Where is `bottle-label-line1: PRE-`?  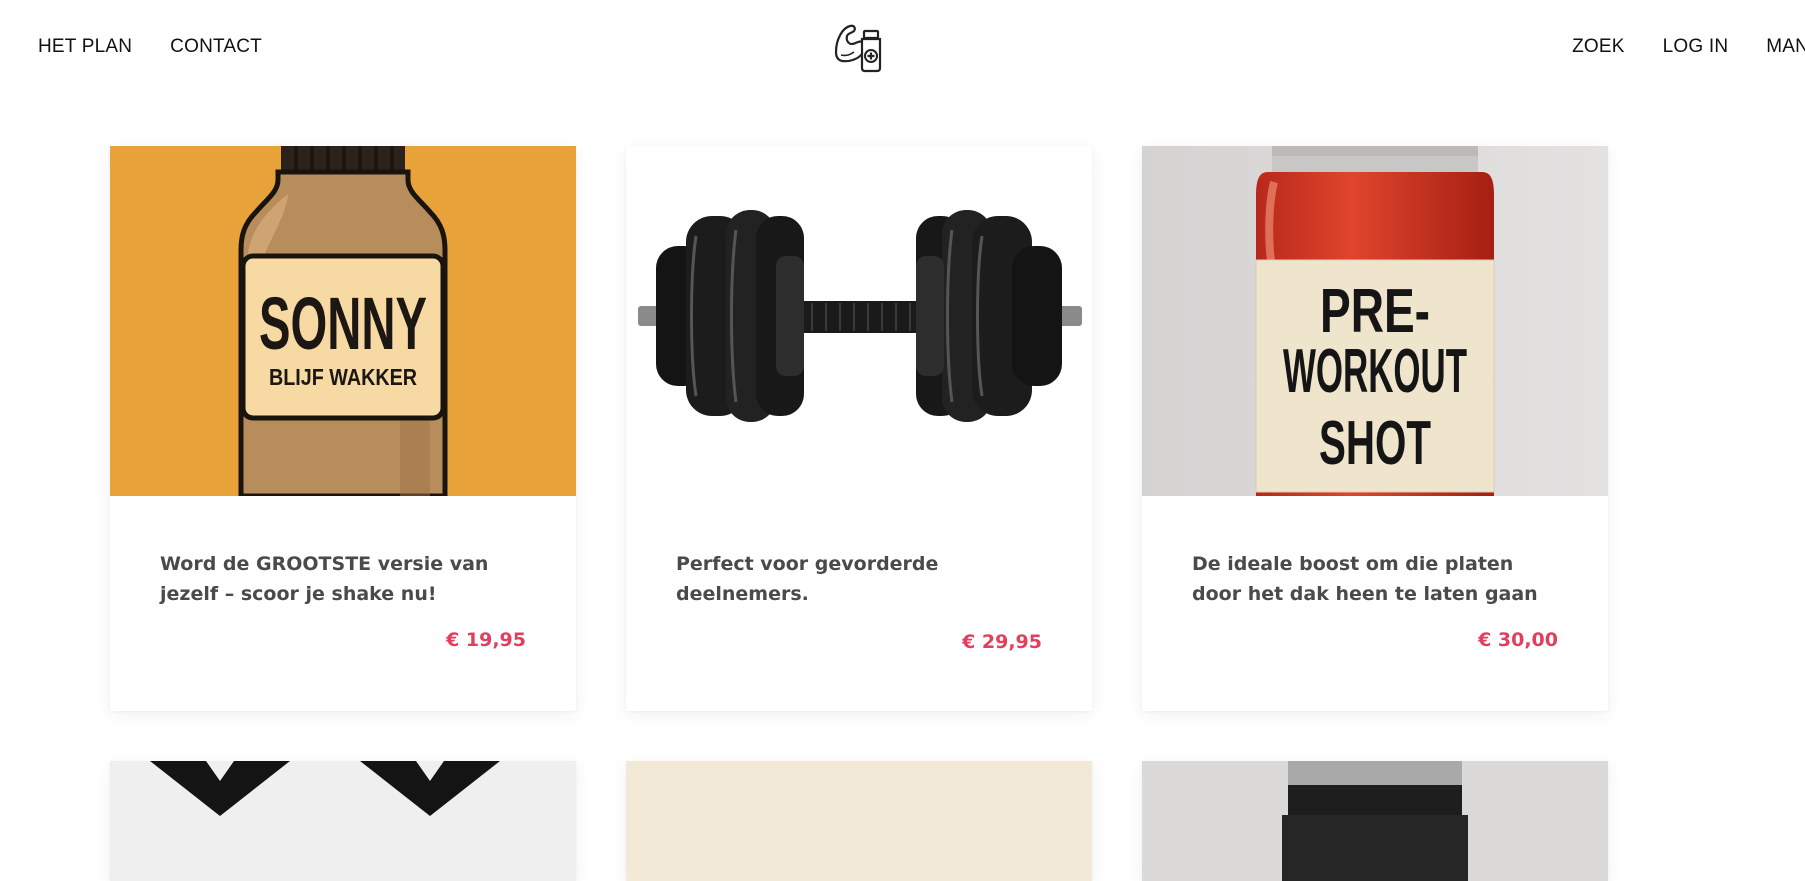
bottle-label-line1: PRE- is located at coordinates (1375, 311).